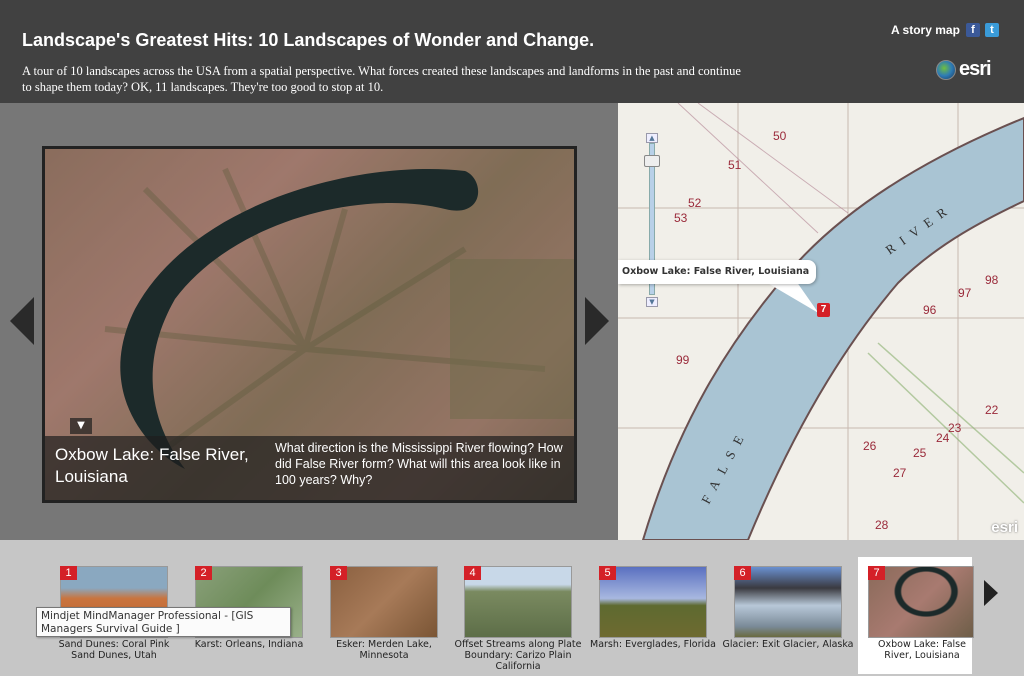 This screenshot has width=1024, height=676. What do you see at coordinates (823, 310) in the screenshot?
I see `map-marker: 7` at bounding box center [823, 310].